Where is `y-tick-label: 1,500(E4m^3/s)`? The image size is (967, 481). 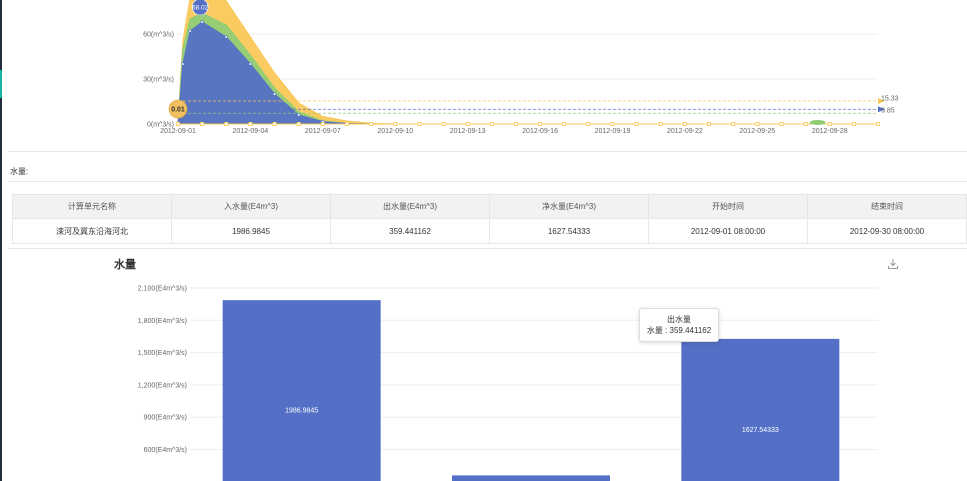
y-tick-label: 1,500(E4m^3/s) is located at coordinates (162, 353).